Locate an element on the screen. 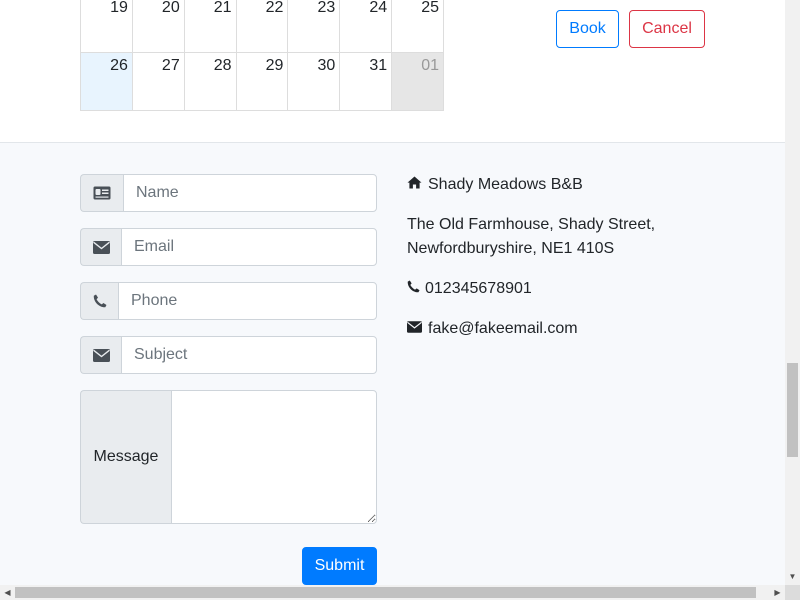  phone-input-group is located at coordinates (228, 301).